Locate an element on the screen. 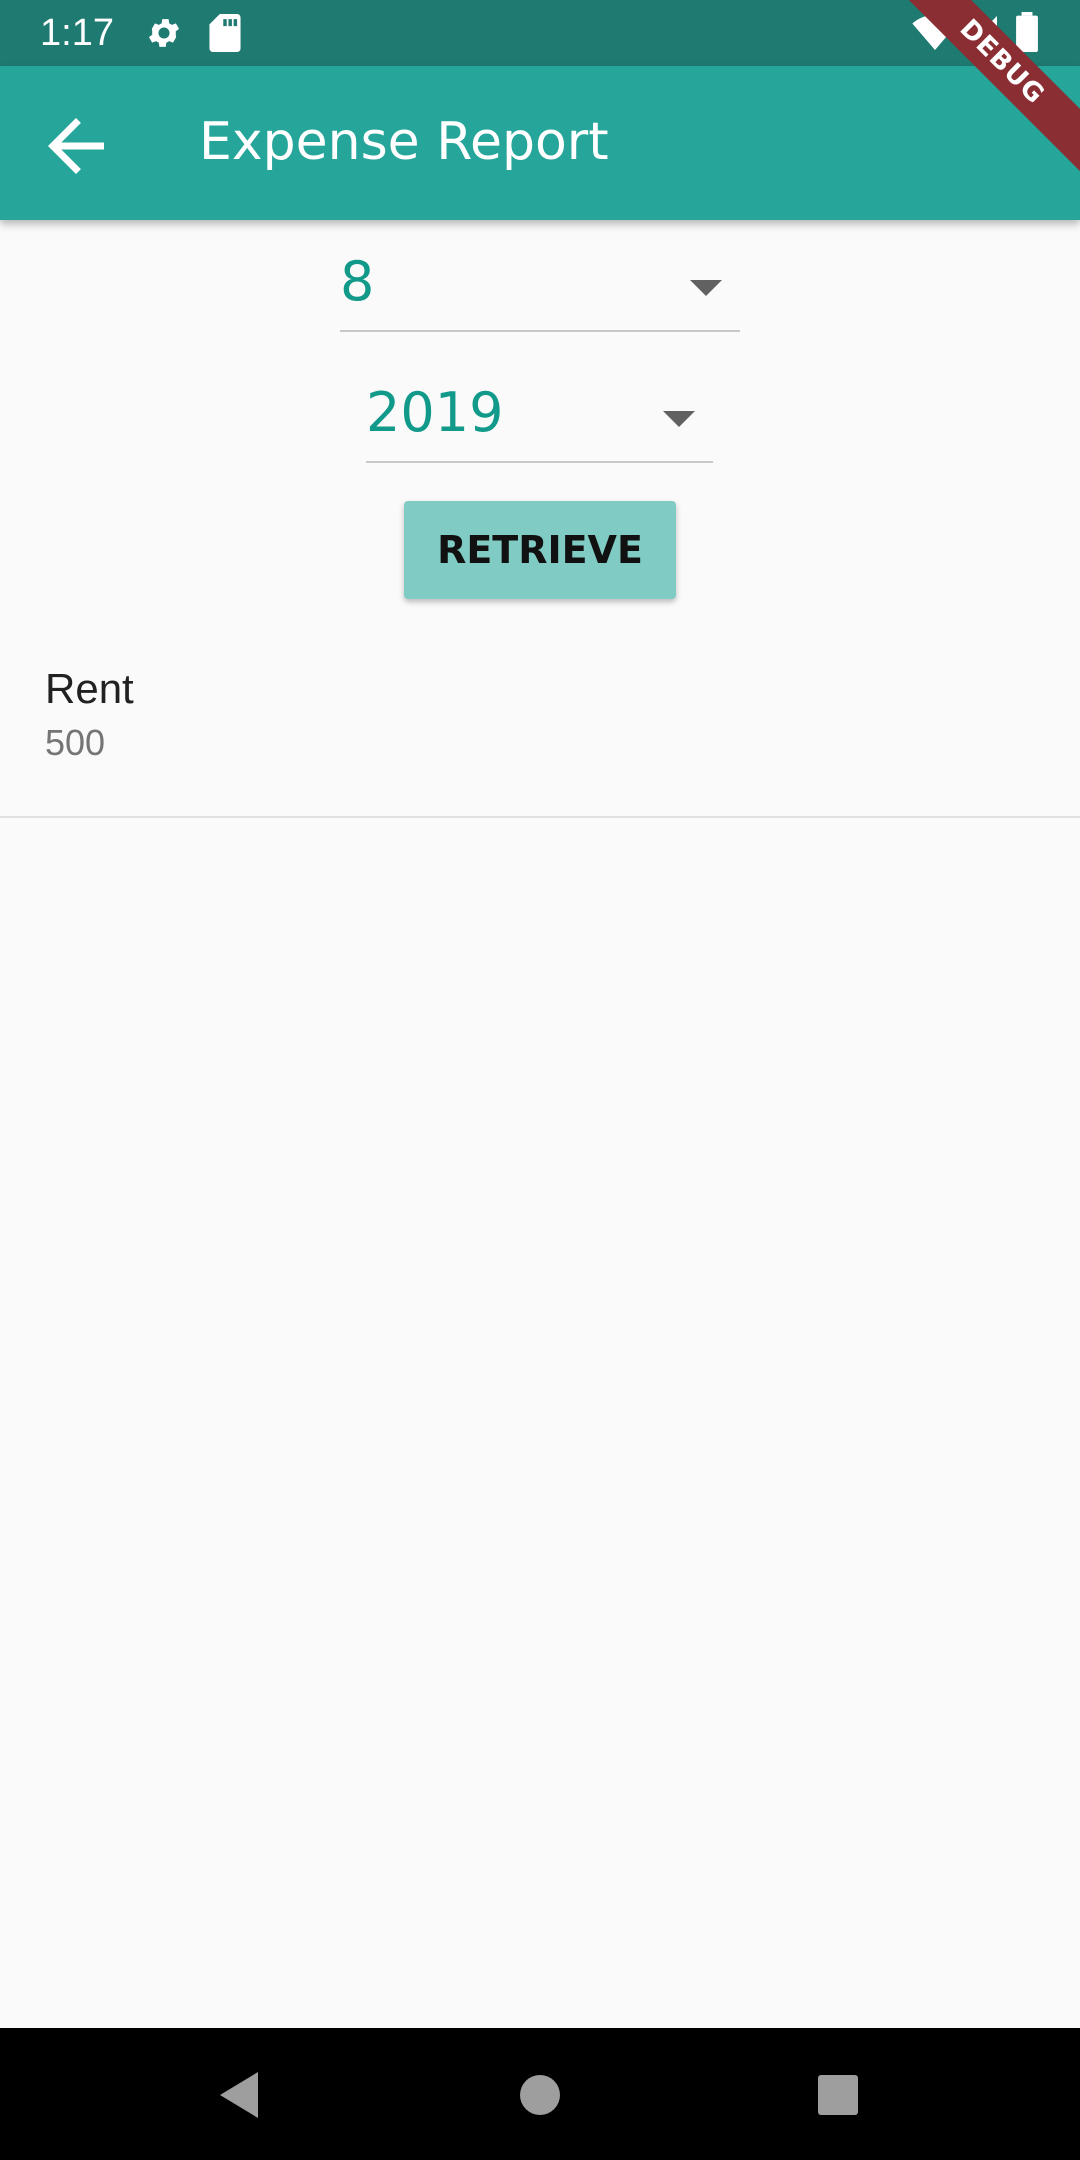 This screenshot has height=2160, width=1080. retrieve-button: RETRIEVE is located at coordinates (540, 550).